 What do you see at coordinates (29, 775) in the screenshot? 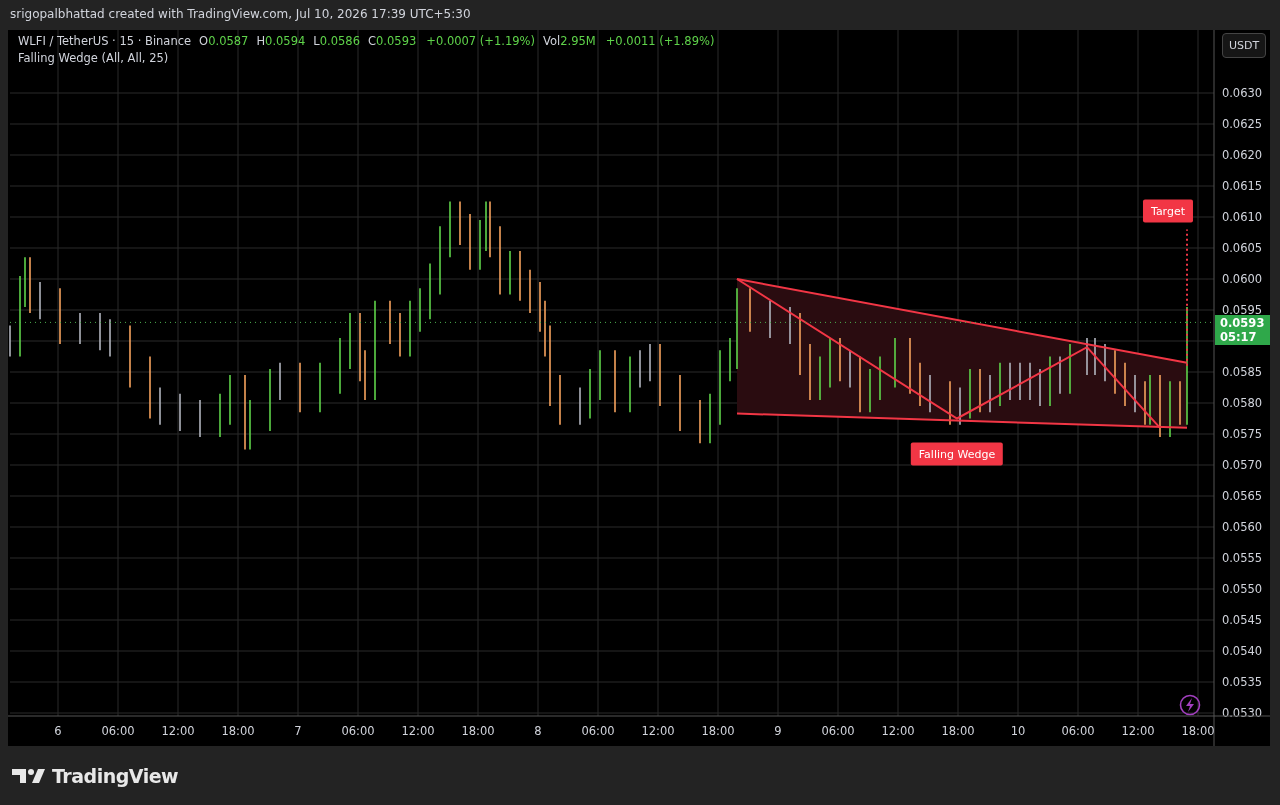
I see `logo-icon` at bounding box center [29, 775].